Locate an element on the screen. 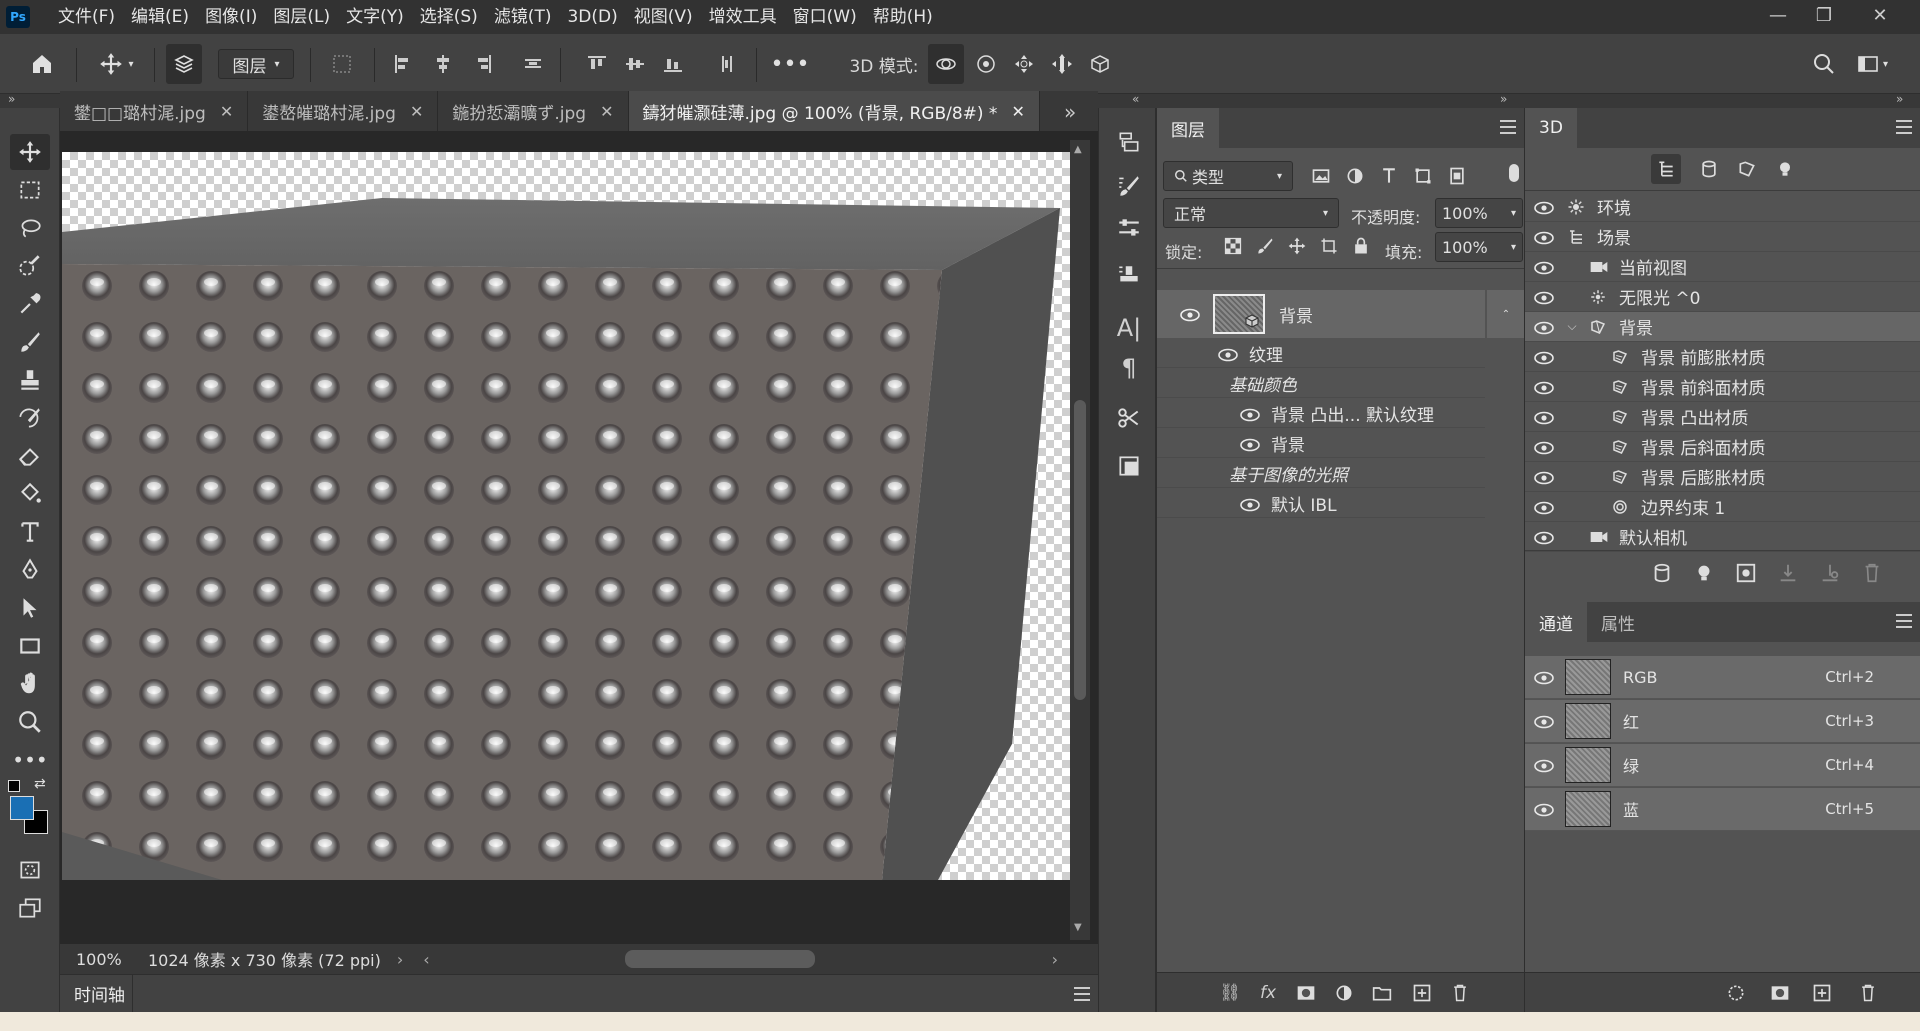  texture-tree-row: 背景 is located at coordinates (1321, 444).